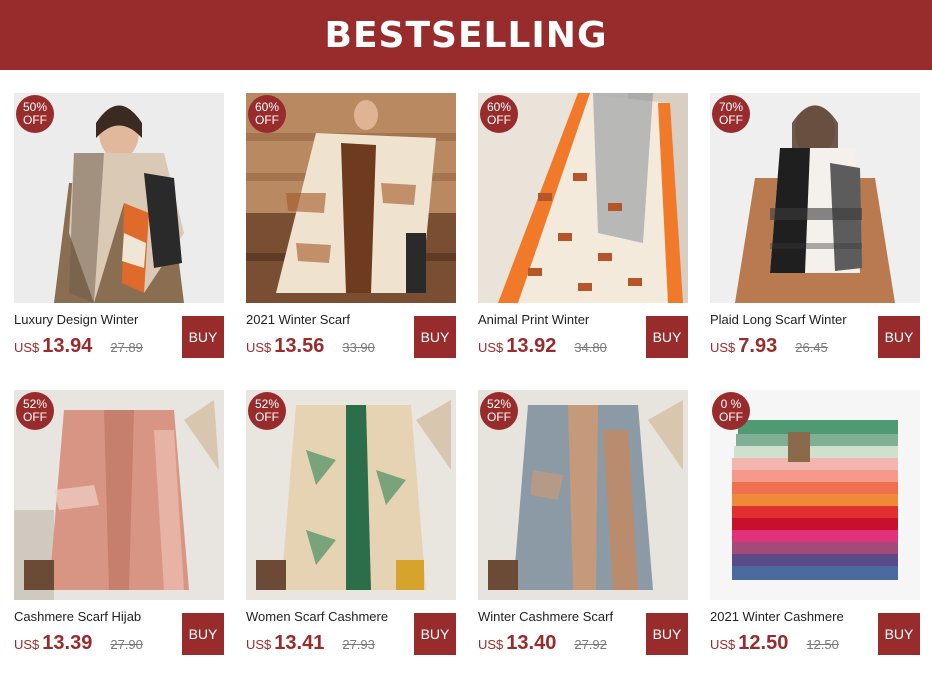  What do you see at coordinates (328, 617) in the screenshot?
I see `product-title: Women Scarf Cashmere` at bounding box center [328, 617].